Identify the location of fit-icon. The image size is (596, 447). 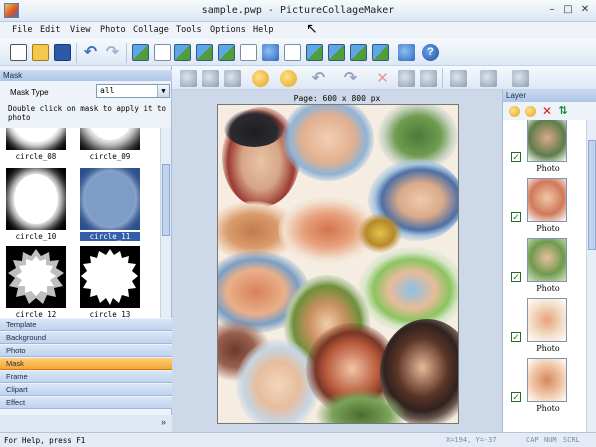
(406, 78).